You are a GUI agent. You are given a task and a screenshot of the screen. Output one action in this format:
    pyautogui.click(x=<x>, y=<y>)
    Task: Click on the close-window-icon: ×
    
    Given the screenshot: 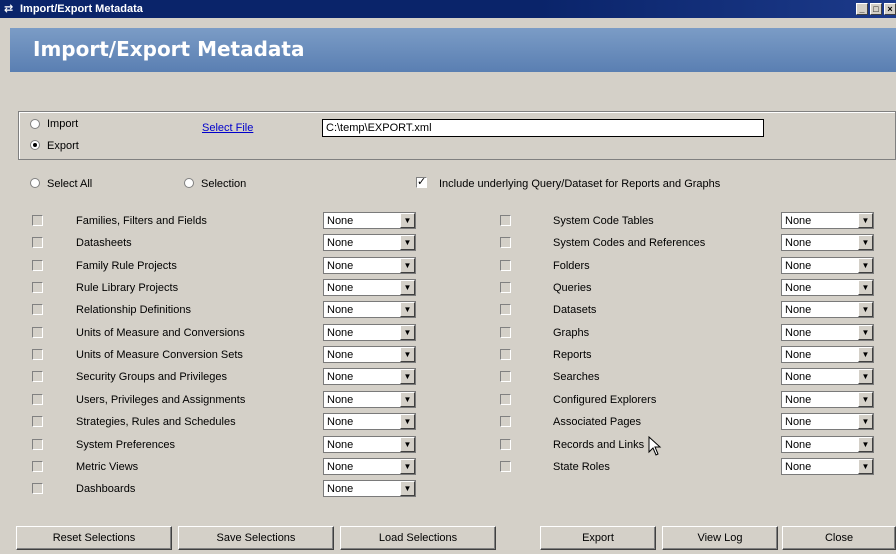 What is the action you would take?
    pyautogui.click(x=890, y=9)
    